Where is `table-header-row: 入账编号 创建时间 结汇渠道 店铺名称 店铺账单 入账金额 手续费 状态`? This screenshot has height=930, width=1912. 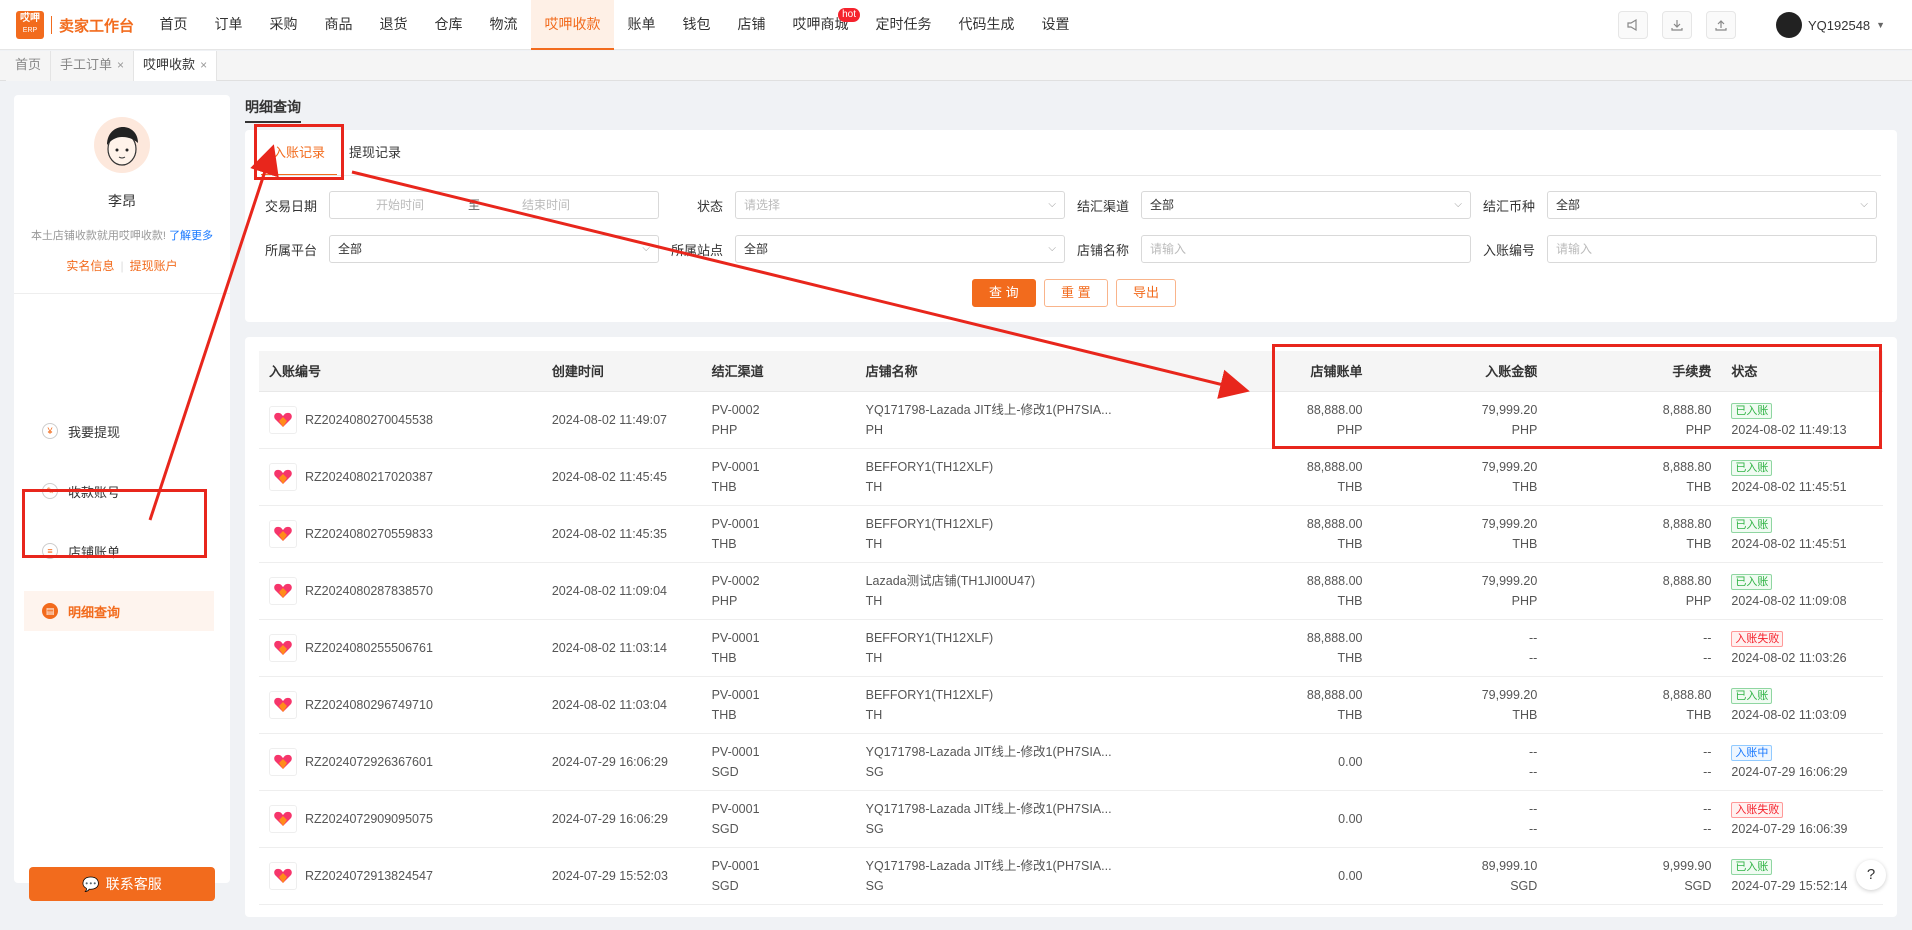
table-header-row: 入账编号 创建时间 结汇渠道 店铺名称 店铺账单 入账金额 手续费 状态 is located at coordinates (1071, 371).